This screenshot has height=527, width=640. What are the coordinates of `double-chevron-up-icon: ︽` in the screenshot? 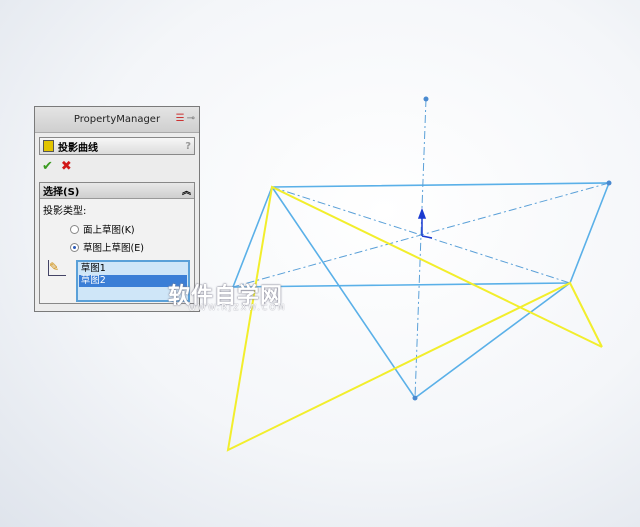 It's located at (186, 190).